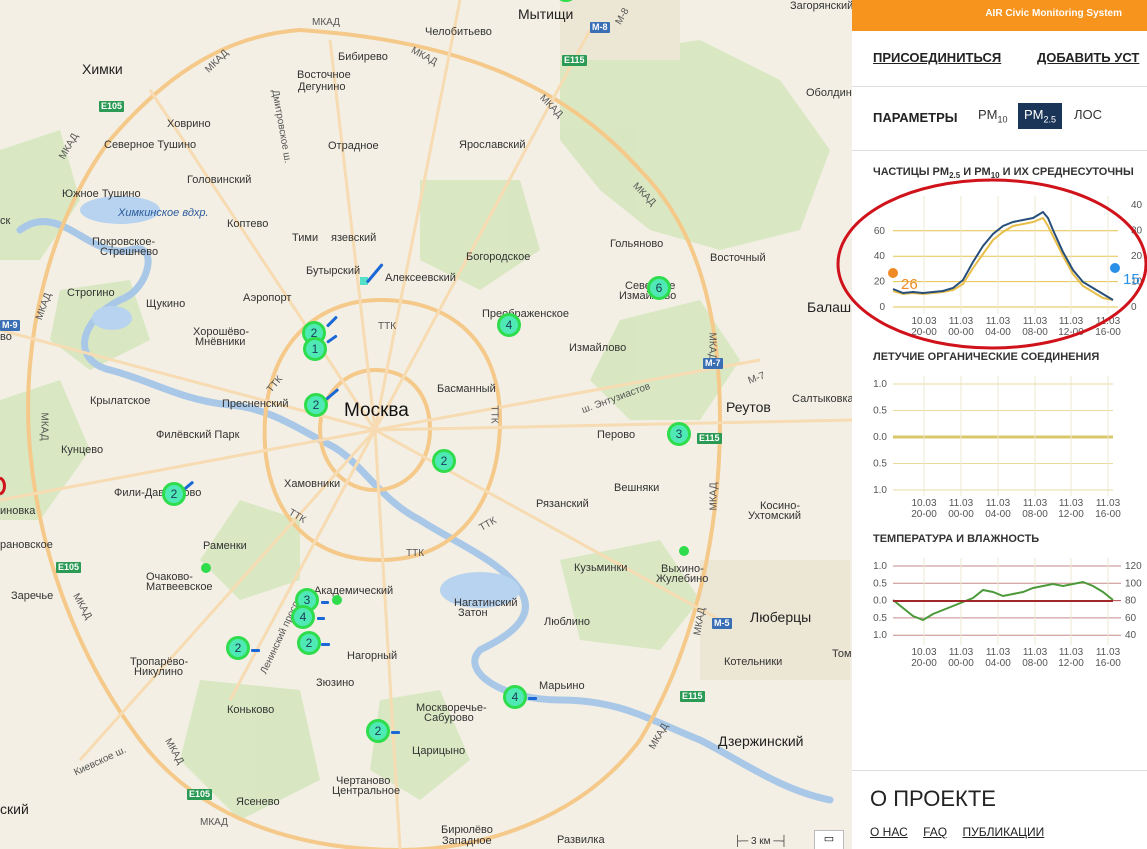 The image size is (1147, 849). What do you see at coordinates (354, 238) in the screenshot?
I see `map-label: язевский` at bounding box center [354, 238].